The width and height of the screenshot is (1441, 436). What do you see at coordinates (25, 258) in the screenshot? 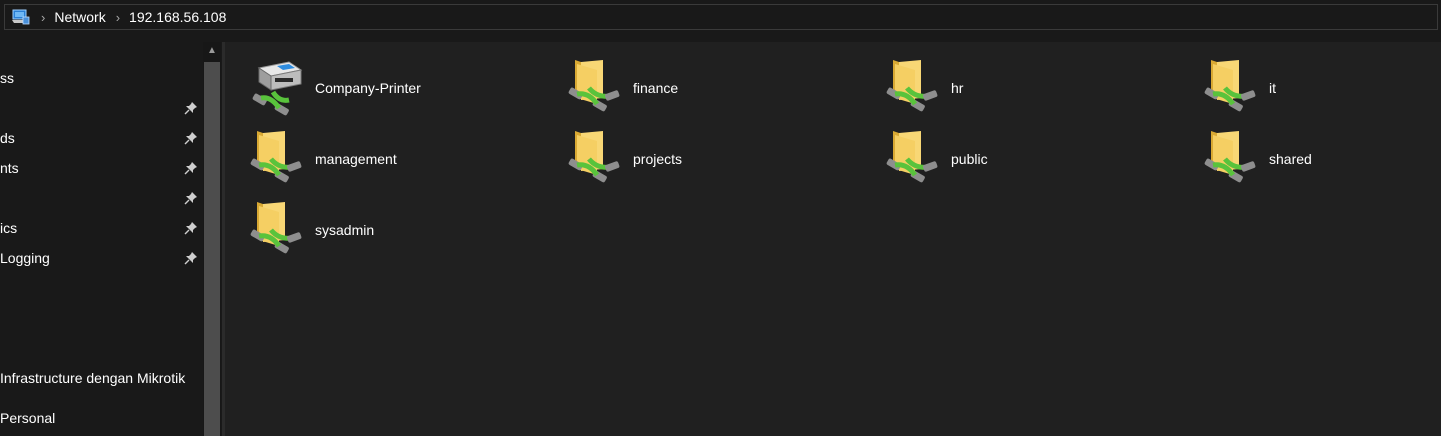
I see `nav-item-label: Logging` at bounding box center [25, 258].